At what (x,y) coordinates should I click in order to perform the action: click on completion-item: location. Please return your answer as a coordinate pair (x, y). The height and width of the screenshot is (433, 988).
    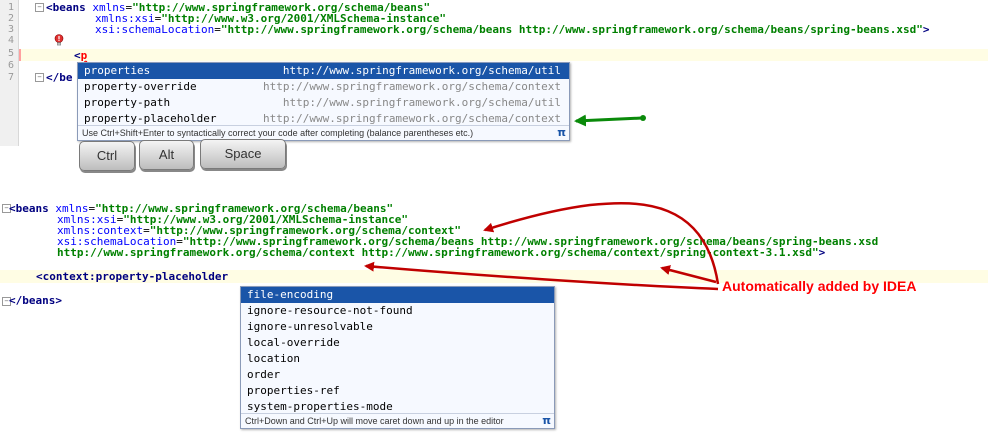
    Looking at the image, I should click on (397, 359).